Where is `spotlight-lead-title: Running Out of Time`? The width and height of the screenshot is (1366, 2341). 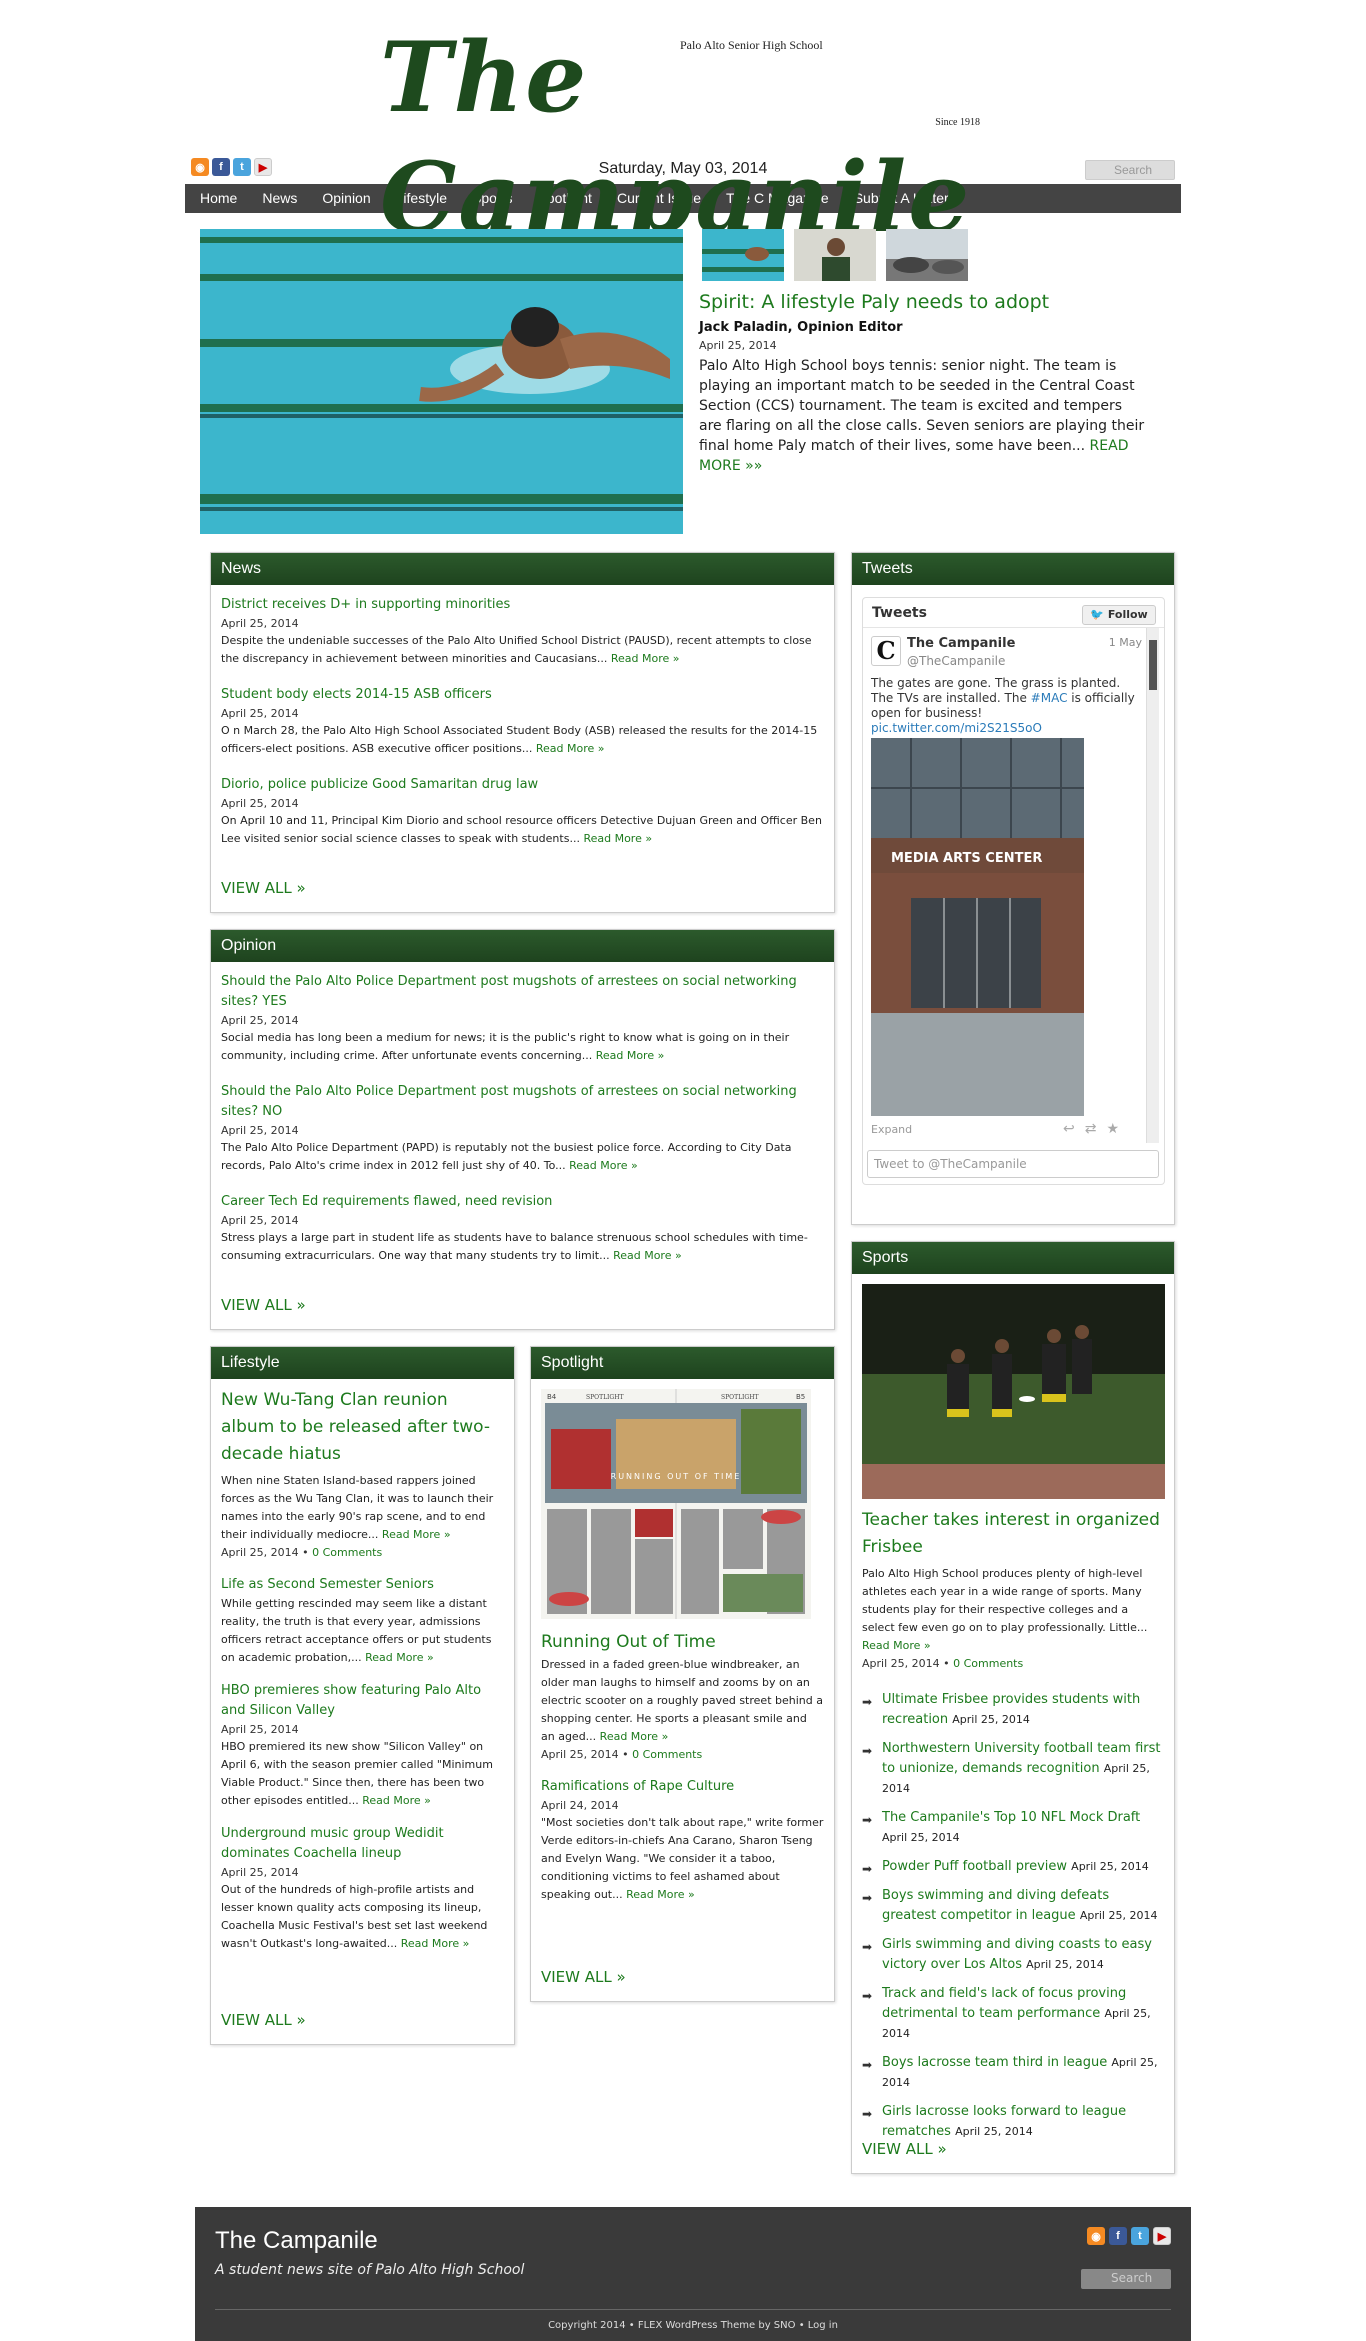 spotlight-lead-title: Running Out of Time is located at coordinates (682, 1642).